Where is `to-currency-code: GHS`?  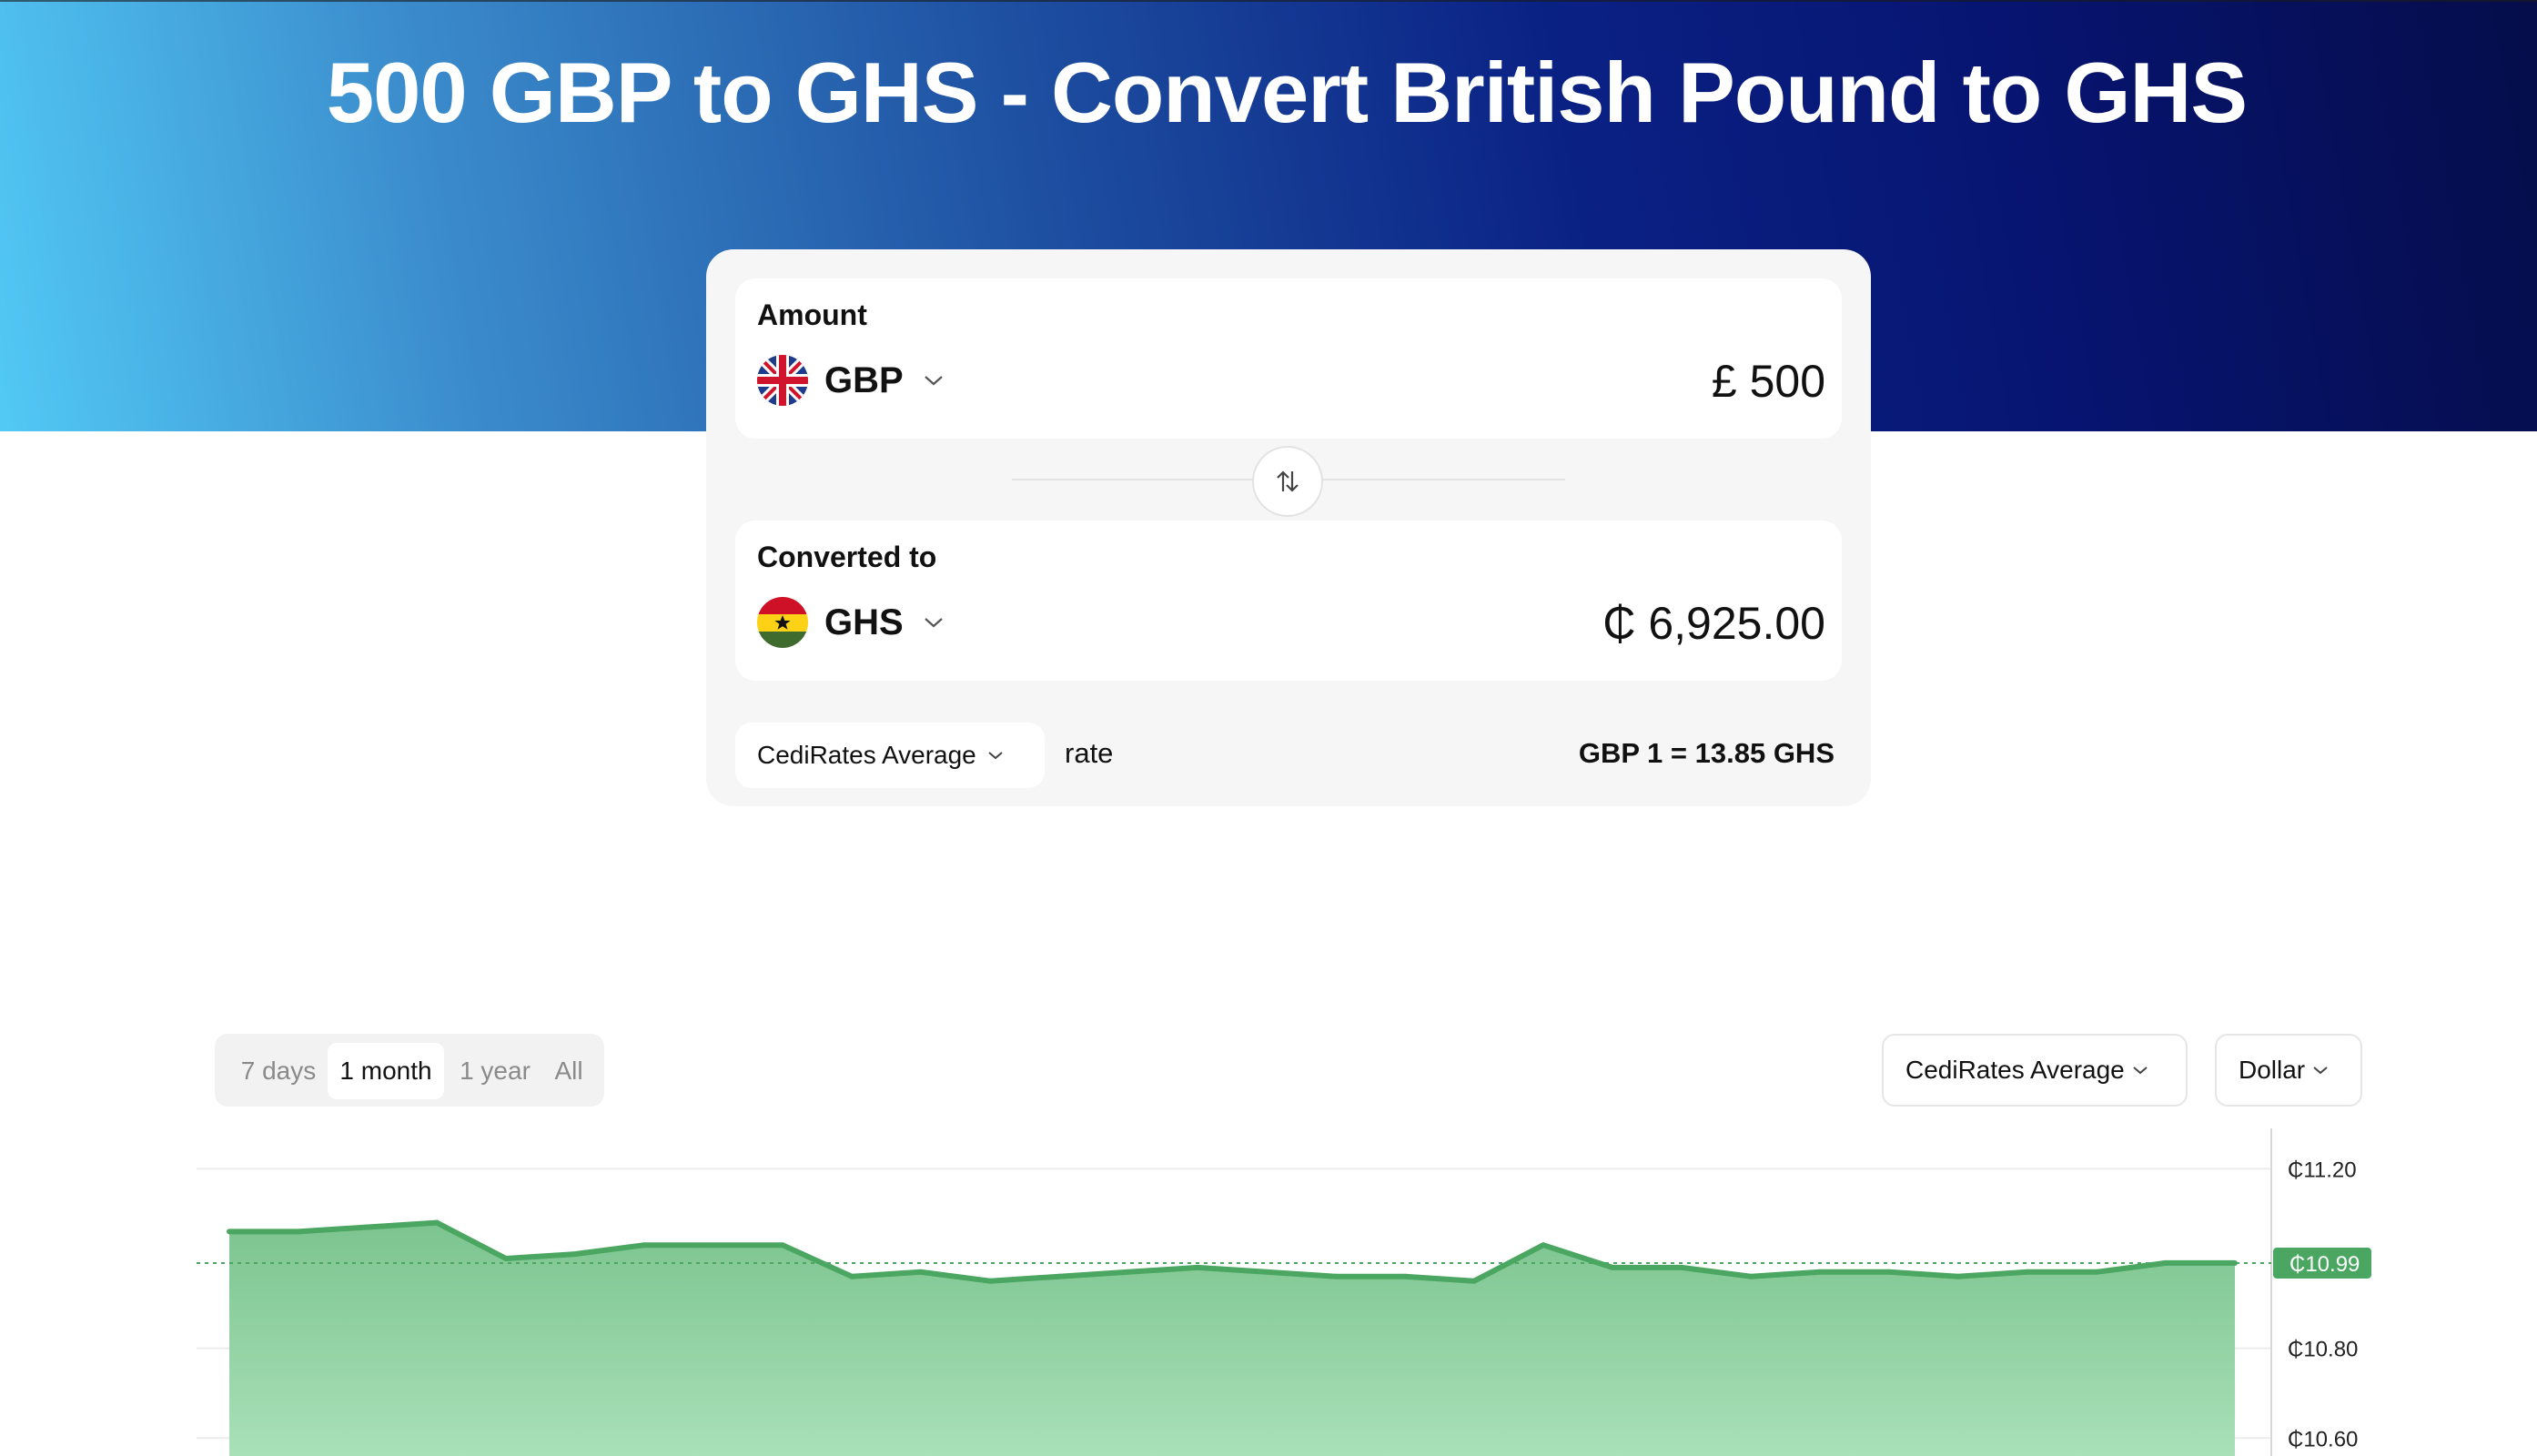 to-currency-code: GHS is located at coordinates (864, 622).